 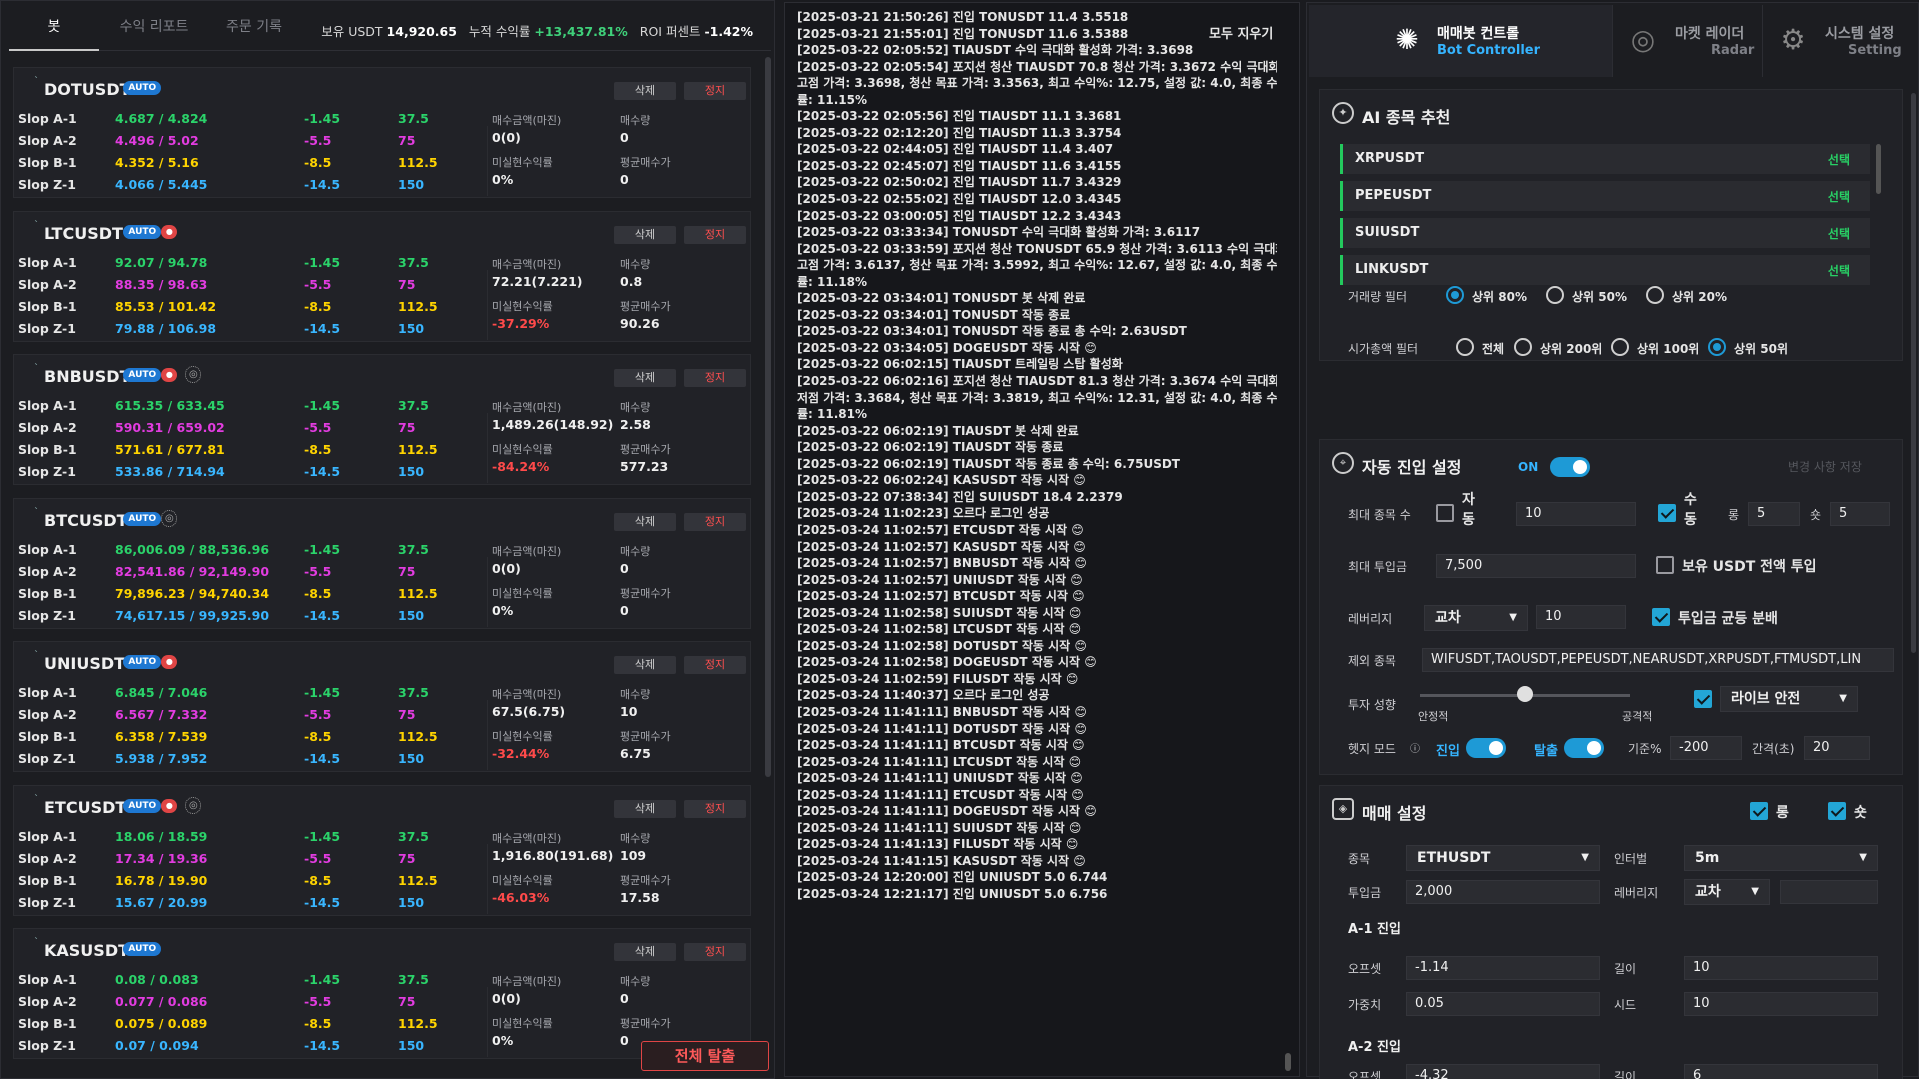 What do you see at coordinates (1581, 617) in the screenshot?
I see `leverage-input: 10` at bounding box center [1581, 617].